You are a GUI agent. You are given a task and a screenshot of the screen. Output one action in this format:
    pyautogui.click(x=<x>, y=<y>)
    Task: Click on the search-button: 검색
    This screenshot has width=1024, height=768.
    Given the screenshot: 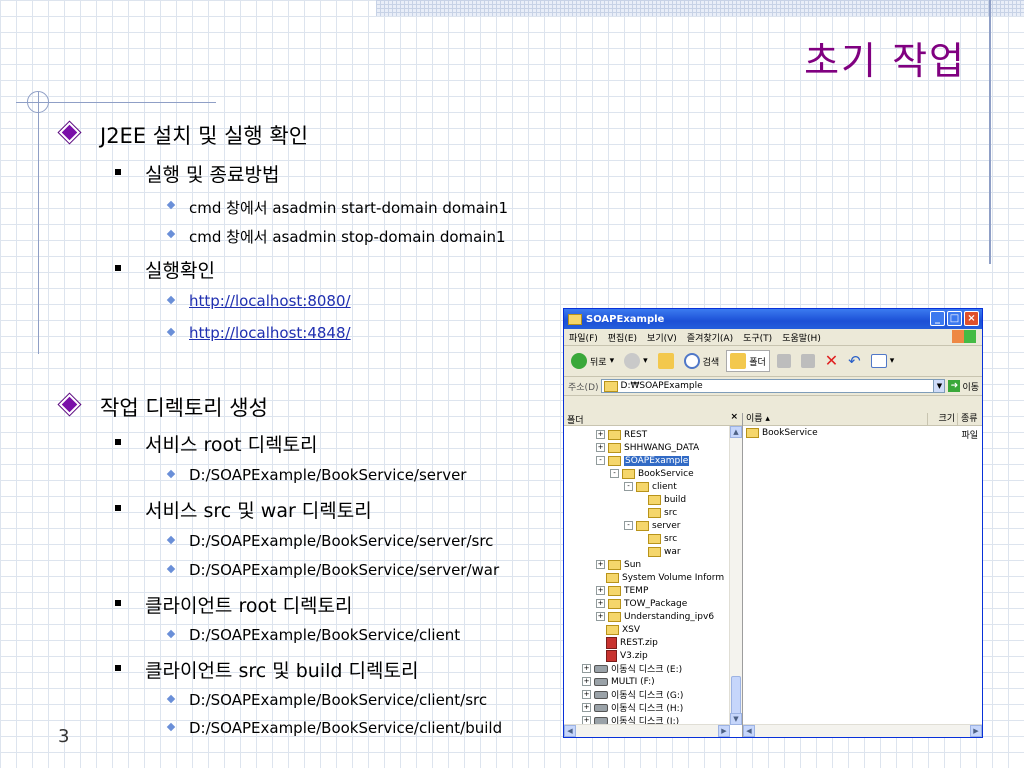 What is the action you would take?
    pyautogui.click(x=702, y=361)
    